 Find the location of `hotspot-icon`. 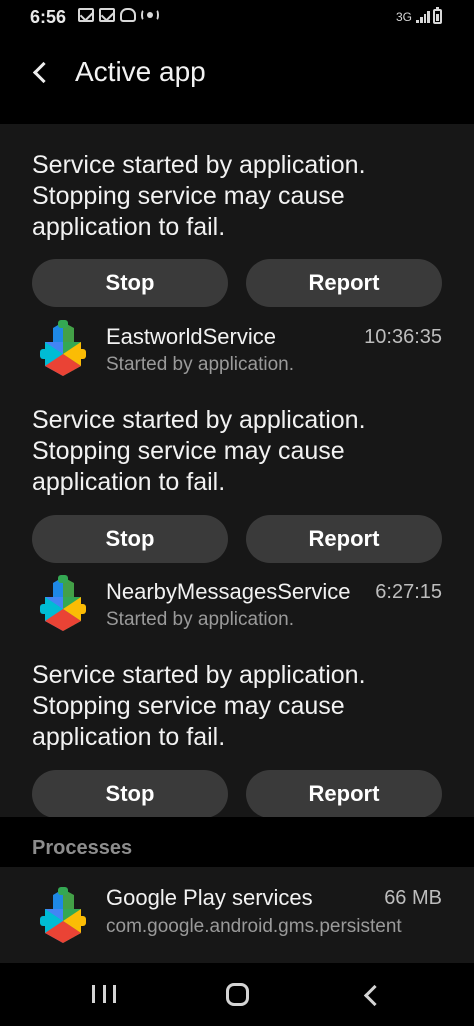

hotspot-icon is located at coordinates (150, 15).